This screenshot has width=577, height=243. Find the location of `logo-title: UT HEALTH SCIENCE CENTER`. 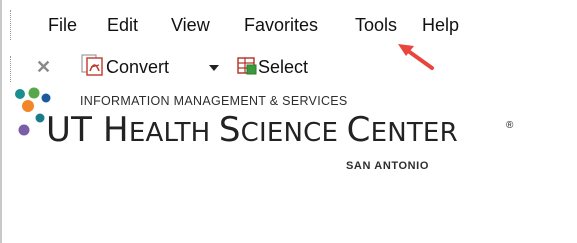

logo-title: UT HEALTH SCIENCE CENTER is located at coordinates (252, 130).